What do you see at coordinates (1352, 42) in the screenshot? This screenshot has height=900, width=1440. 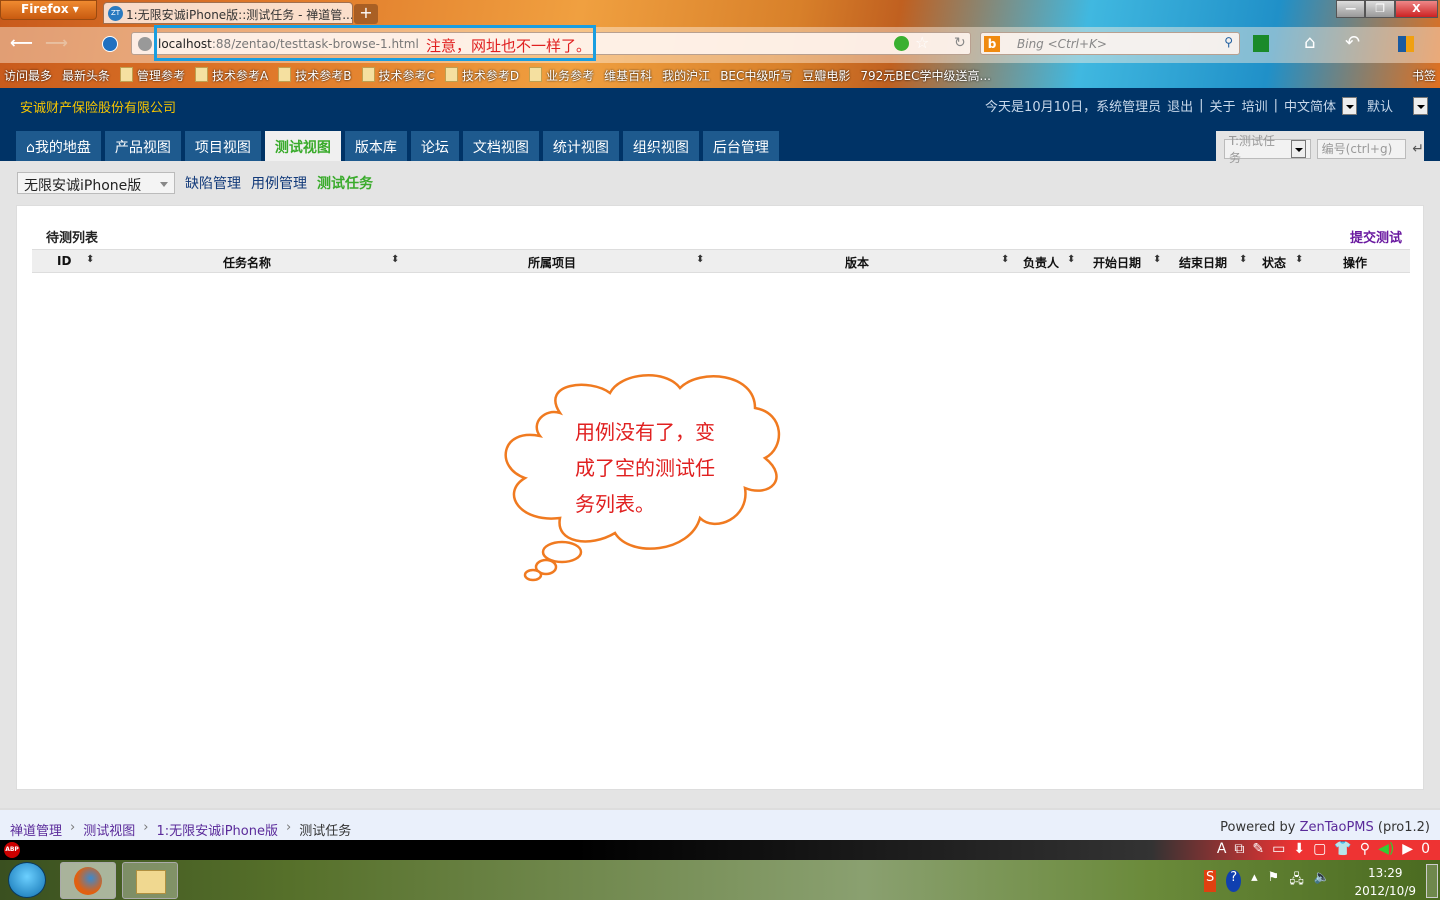 I see `undo-close-icon: ↶` at bounding box center [1352, 42].